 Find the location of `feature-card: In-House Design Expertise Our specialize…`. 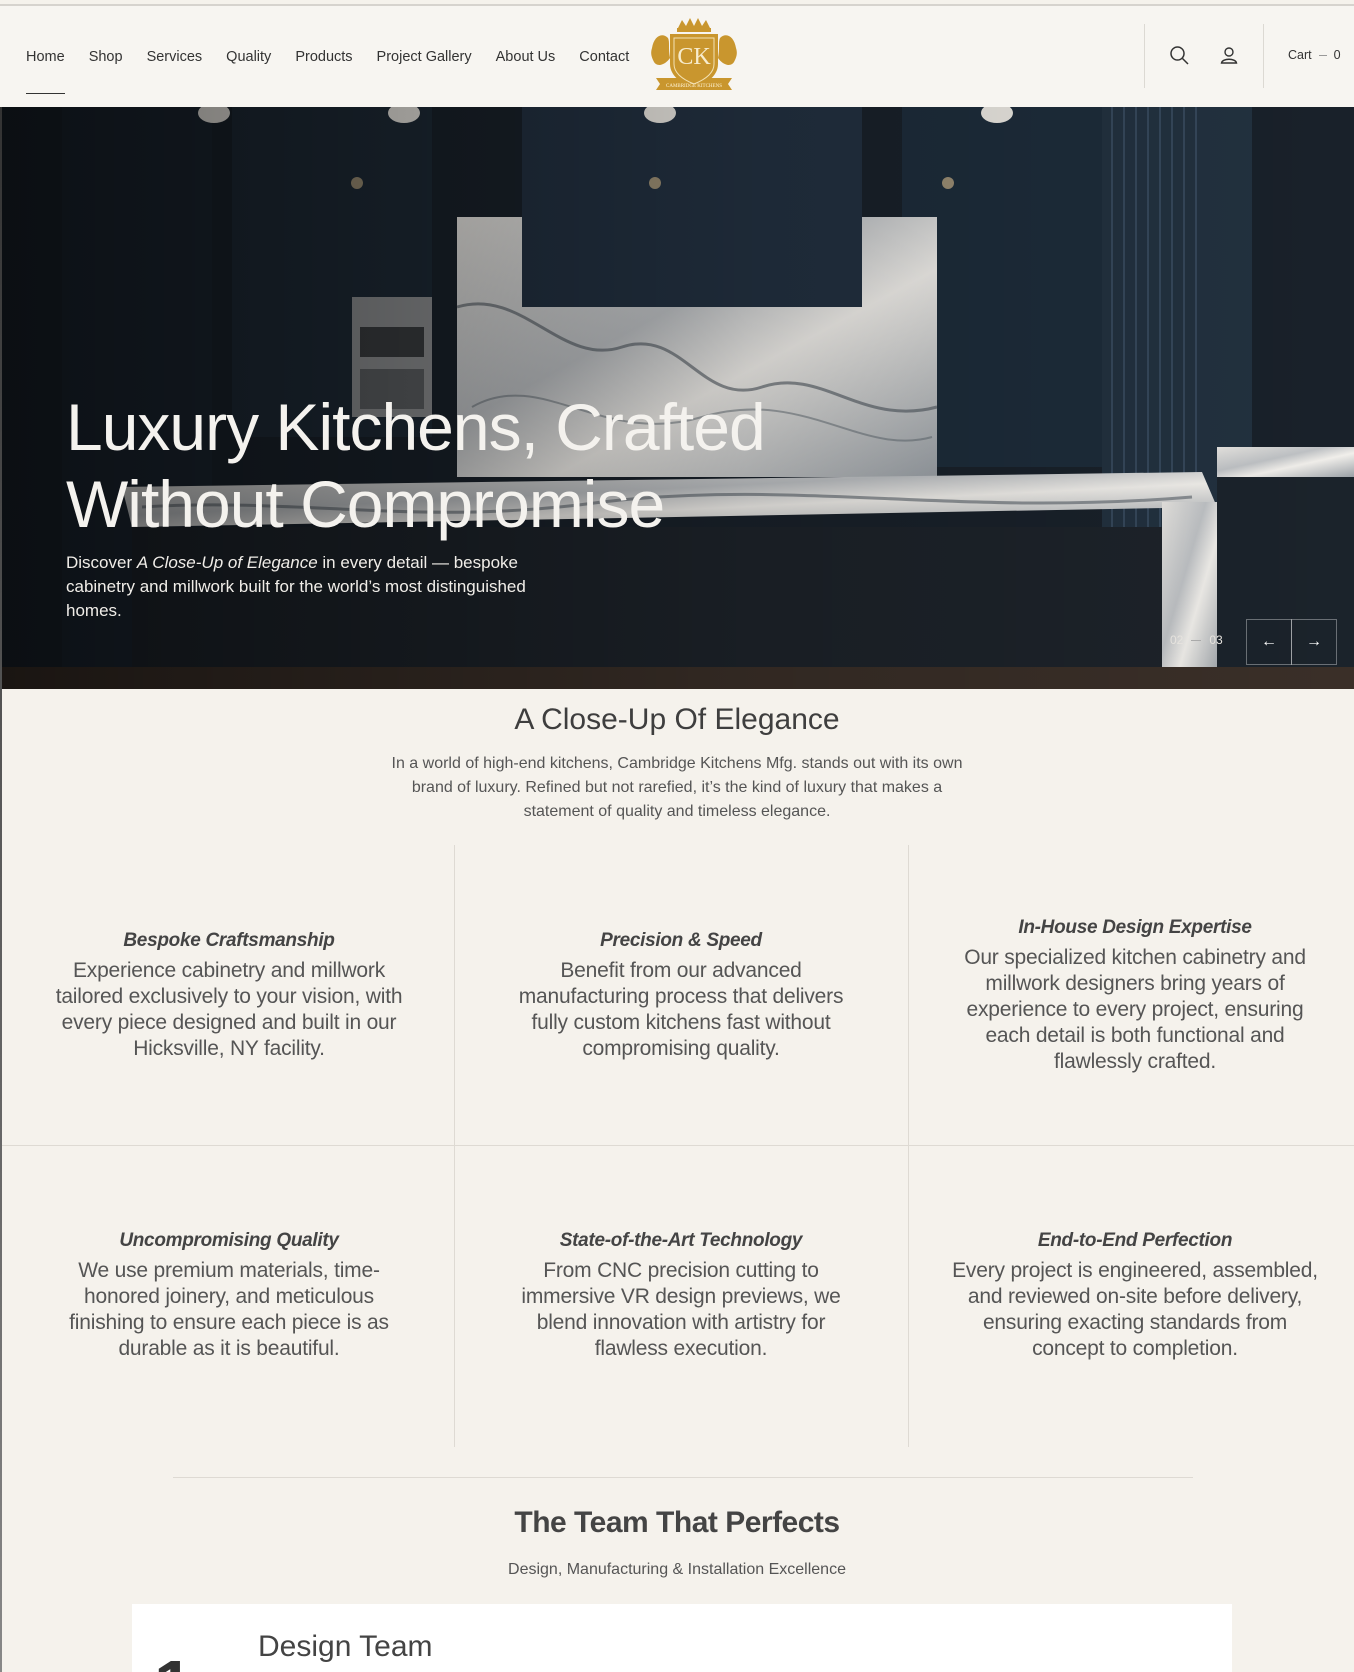

feature-card: In-House Design Expertise Our specialize… is located at coordinates (1131, 996).